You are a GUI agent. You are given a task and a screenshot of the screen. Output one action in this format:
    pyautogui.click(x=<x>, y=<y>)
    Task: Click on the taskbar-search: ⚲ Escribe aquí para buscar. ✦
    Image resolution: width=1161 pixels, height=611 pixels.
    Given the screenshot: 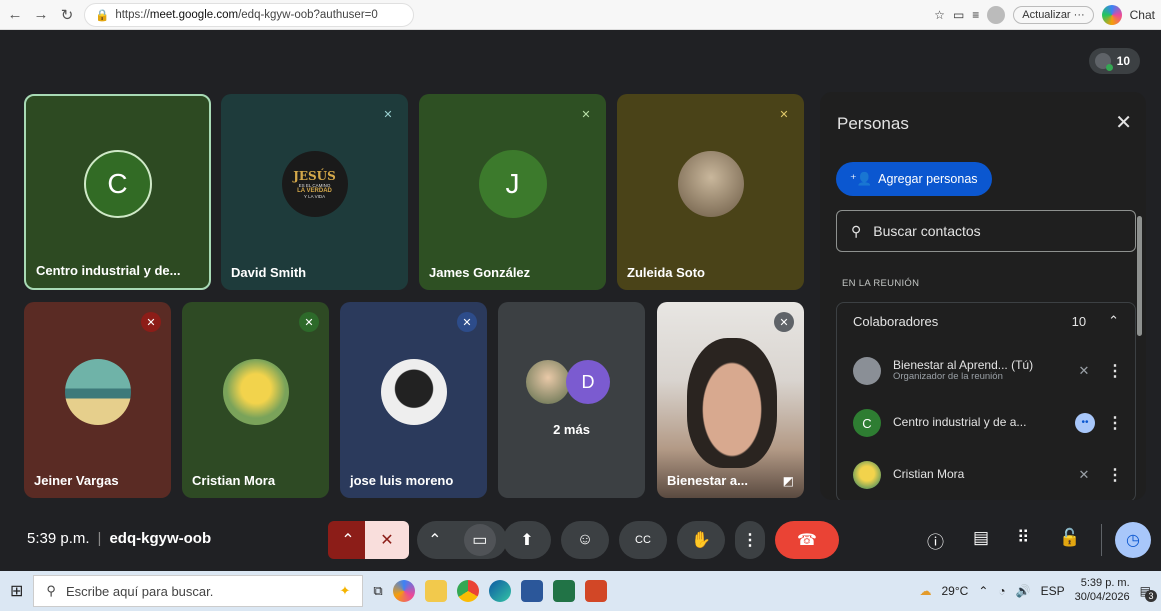 What is the action you would take?
    pyautogui.click(x=198, y=591)
    